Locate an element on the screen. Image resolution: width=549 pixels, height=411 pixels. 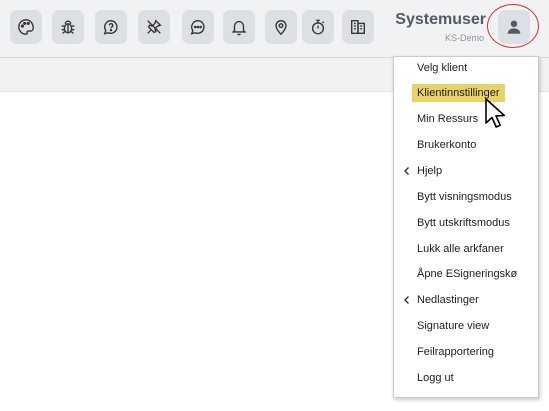
menu-item-label: Hjelp is located at coordinates (430, 171).